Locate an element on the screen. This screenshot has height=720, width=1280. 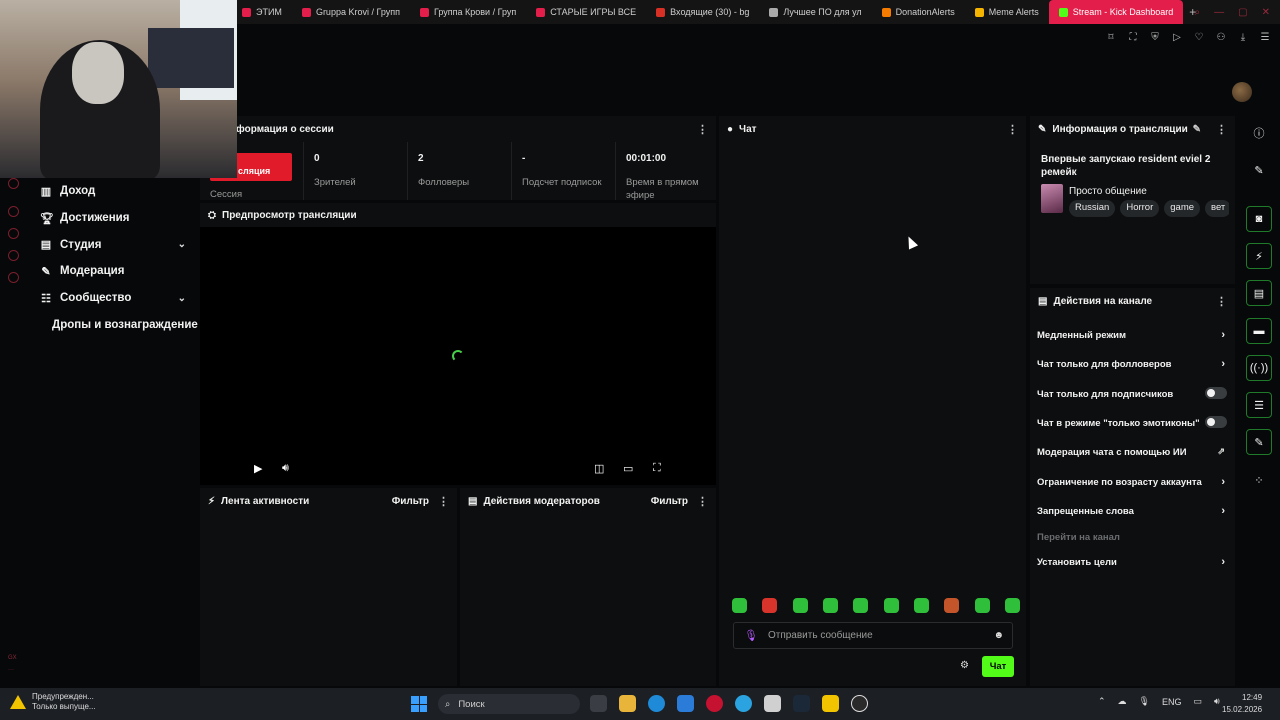
rail-home-icon is located at coordinates (13, 183).